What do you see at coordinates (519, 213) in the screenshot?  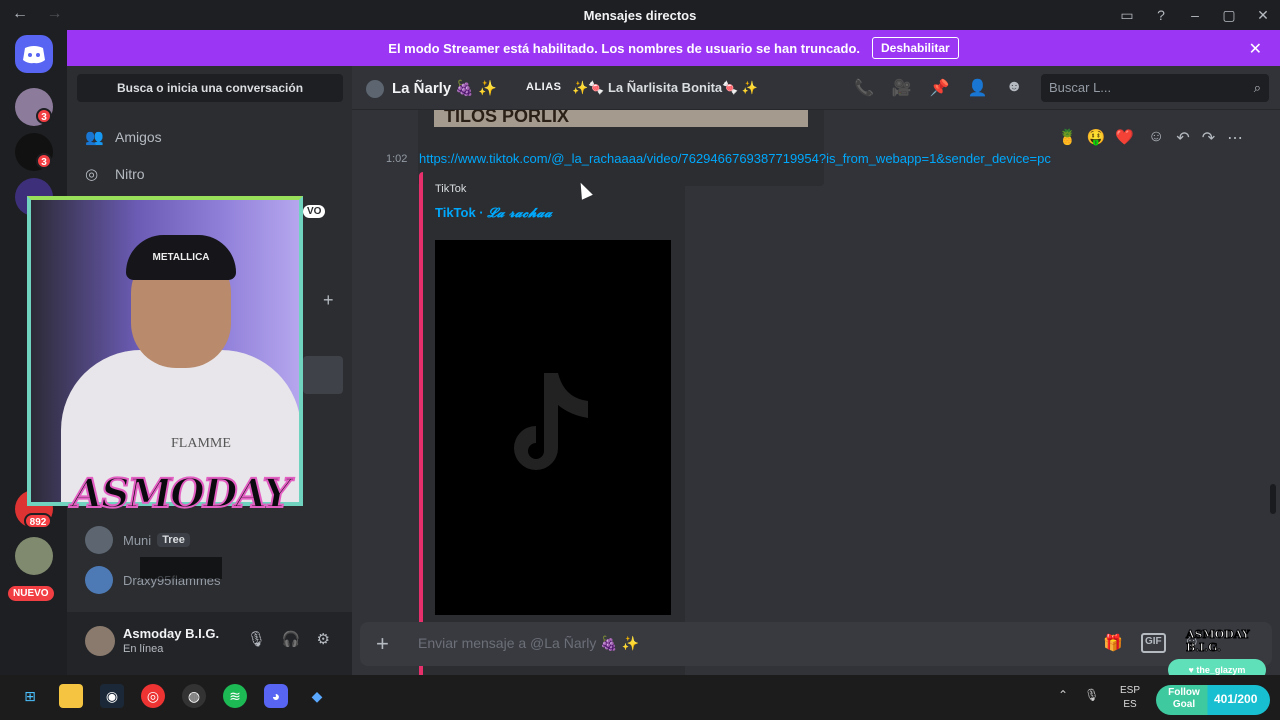 I see `embed-title-name: 𝓛𝓪 𝓻𝓪𝓬𝓱𝓪𝓪` at bounding box center [519, 213].